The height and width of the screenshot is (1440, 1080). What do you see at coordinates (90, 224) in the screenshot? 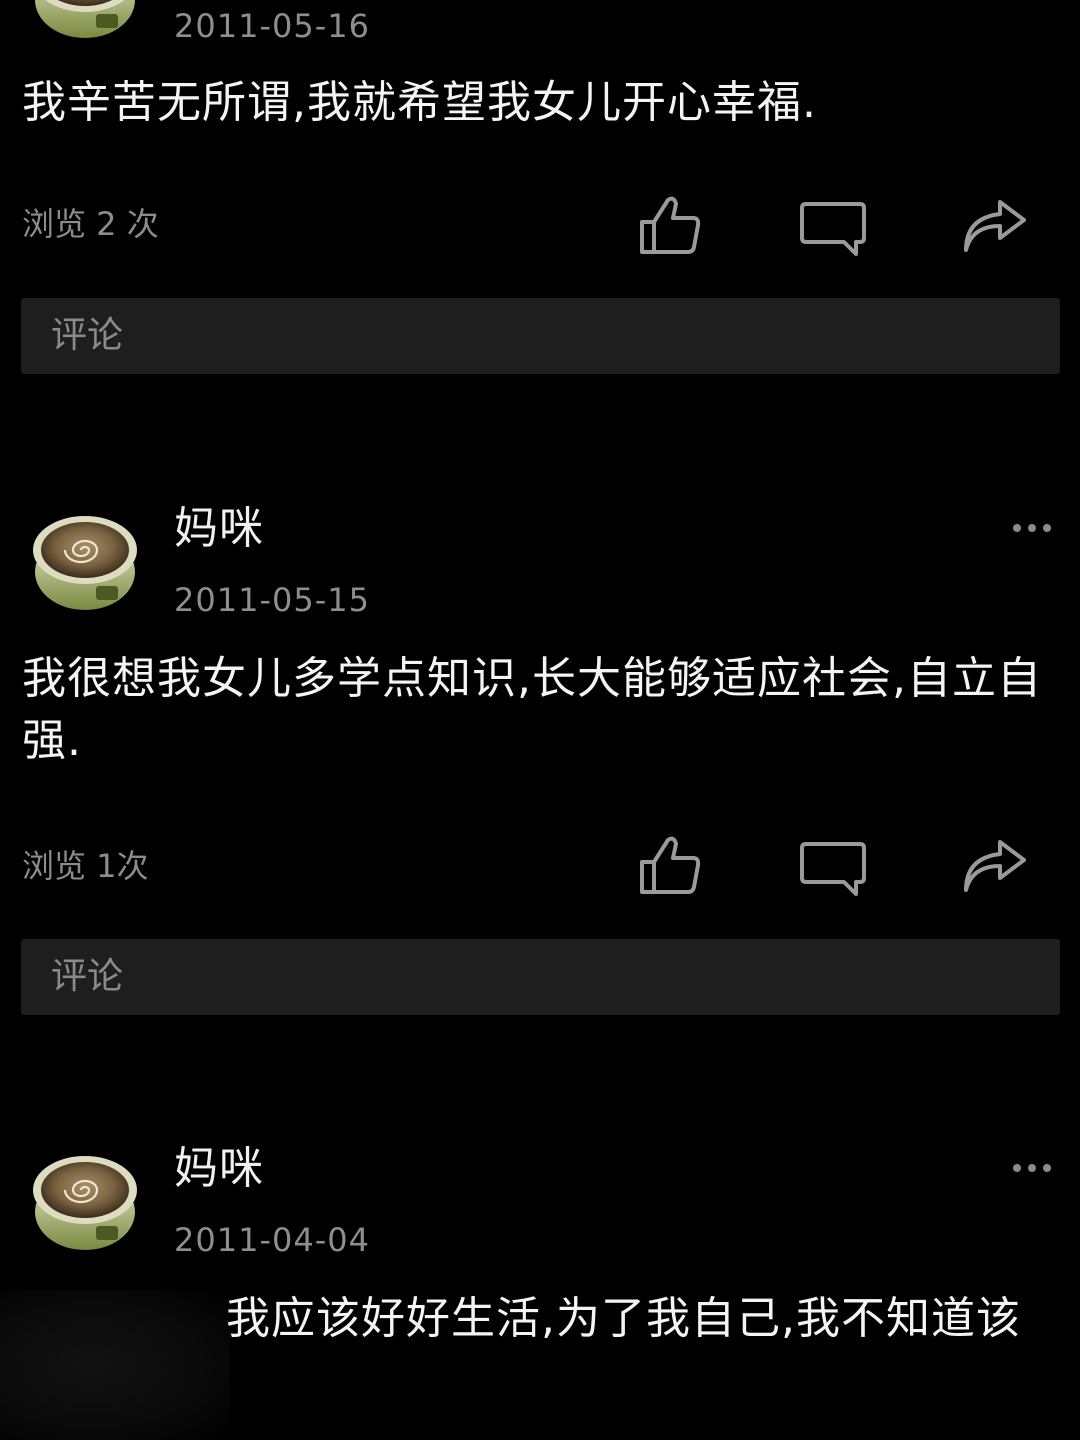
I see `view-count: 浏览 2 次` at bounding box center [90, 224].